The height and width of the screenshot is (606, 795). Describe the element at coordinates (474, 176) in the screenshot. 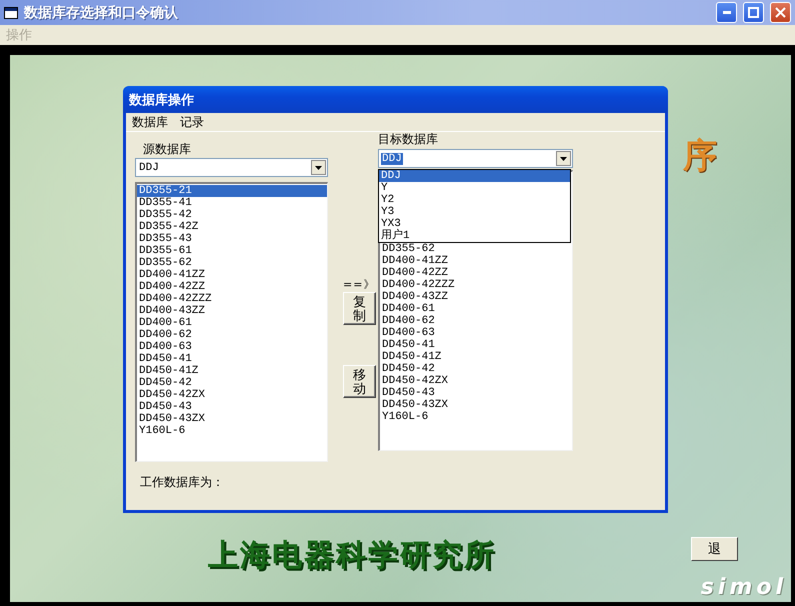

I see `dropdown-option: DDJ` at that location.